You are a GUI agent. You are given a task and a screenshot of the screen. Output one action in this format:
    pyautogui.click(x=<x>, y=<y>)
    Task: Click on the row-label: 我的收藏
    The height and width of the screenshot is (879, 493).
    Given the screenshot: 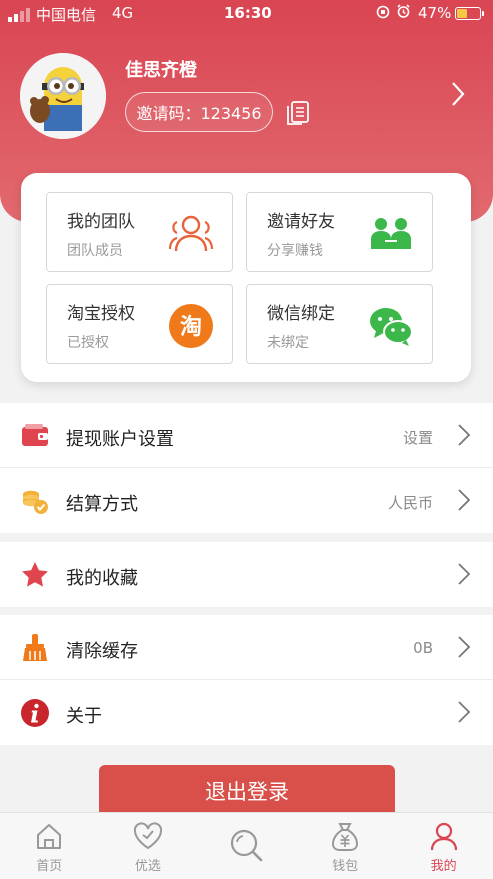 What is the action you would take?
    pyautogui.click(x=102, y=578)
    